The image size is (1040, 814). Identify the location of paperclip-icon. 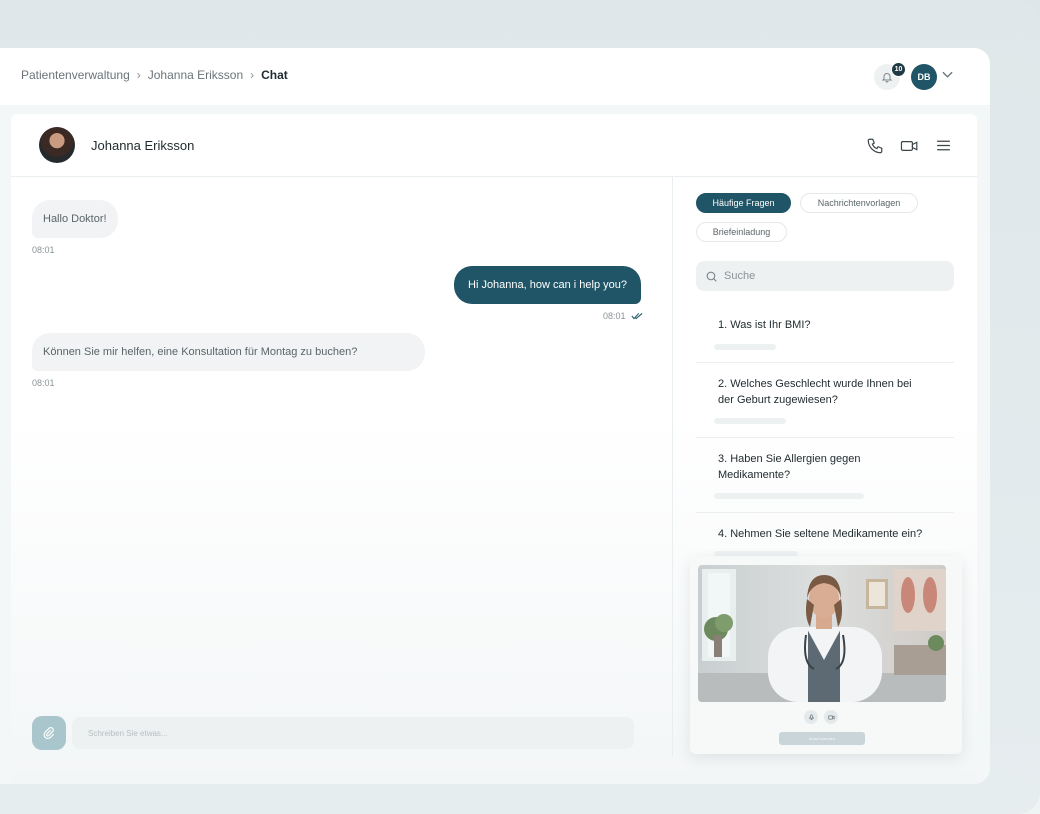
(49, 733).